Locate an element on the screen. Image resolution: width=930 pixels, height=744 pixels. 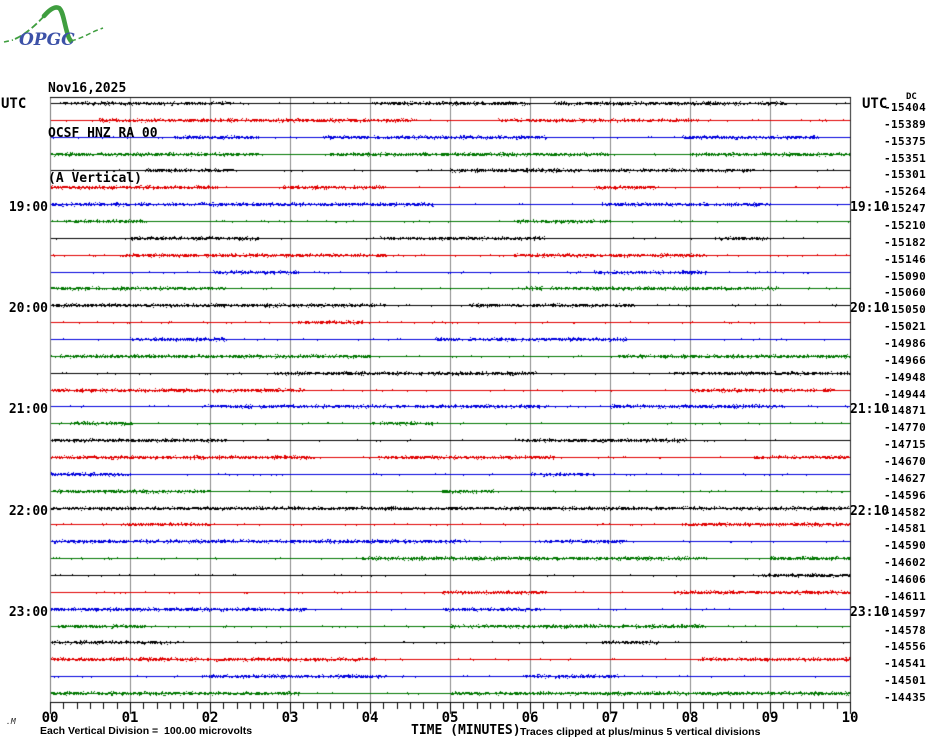
minute-tick-label: 10 is located at coordinates (850, 718).